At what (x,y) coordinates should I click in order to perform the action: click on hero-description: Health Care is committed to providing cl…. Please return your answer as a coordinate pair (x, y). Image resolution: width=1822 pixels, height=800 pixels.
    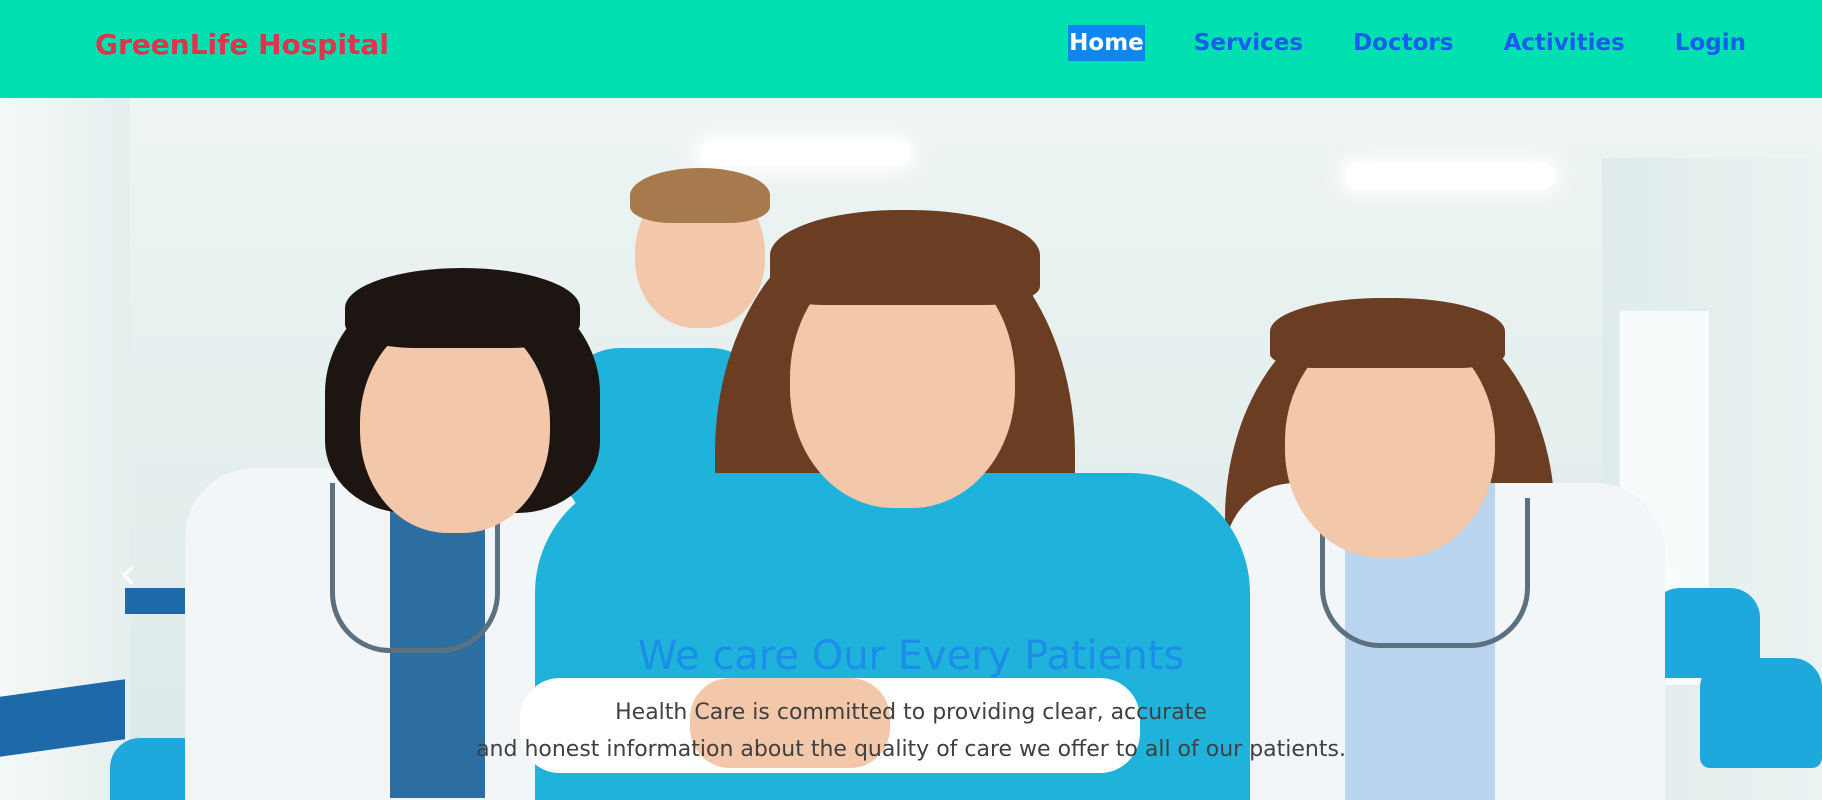
    Looking at the image, I should click on (911, 731).